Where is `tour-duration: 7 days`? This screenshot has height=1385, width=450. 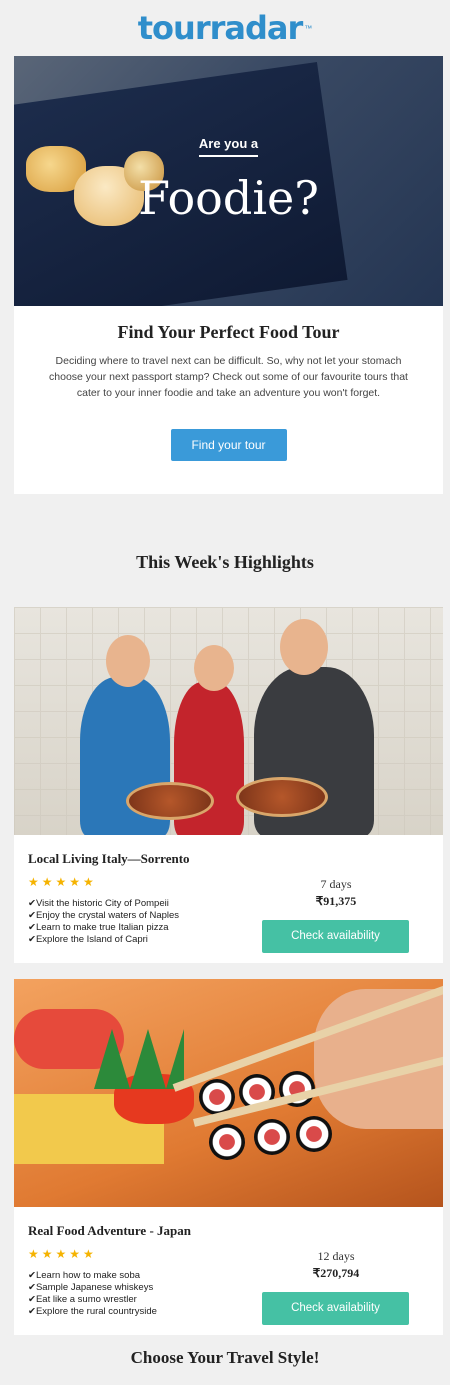
tour-duration: 7 days is located at coordinates (336, 884).